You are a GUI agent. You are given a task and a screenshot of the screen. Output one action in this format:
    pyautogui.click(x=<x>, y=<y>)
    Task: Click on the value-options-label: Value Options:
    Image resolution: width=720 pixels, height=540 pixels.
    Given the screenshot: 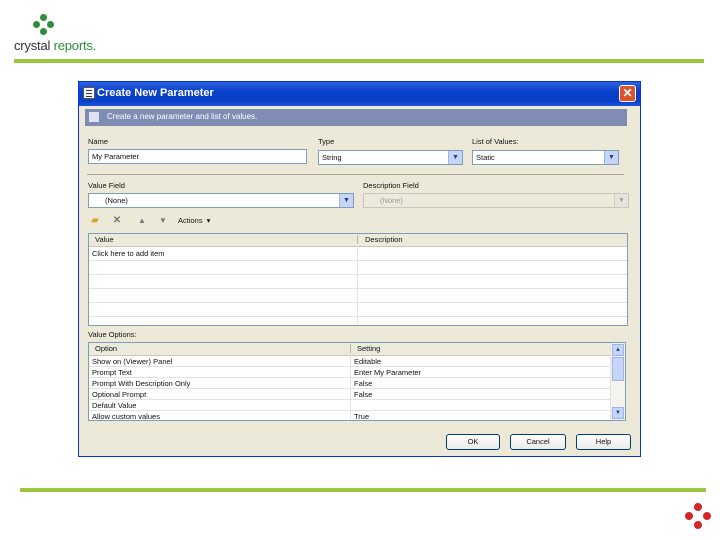 What is the action you would take?
    pyautogui.click(x=112, y=334)
    